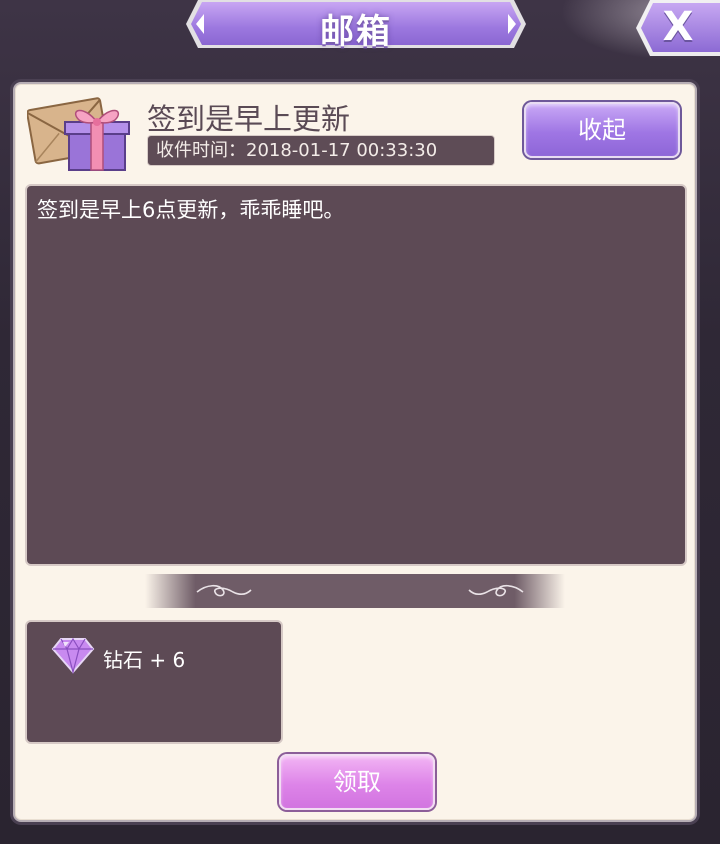  What do you see at coordinates (249, 119) in the screenshot?
I see `mail-subject: 签到是早上更新` at bounding box center [249, 119].